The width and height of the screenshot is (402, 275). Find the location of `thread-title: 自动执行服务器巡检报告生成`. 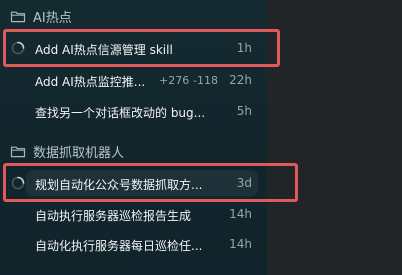

thread-title: 自动执行服务器巡检报告生成 is located at coordinates (113, 216).